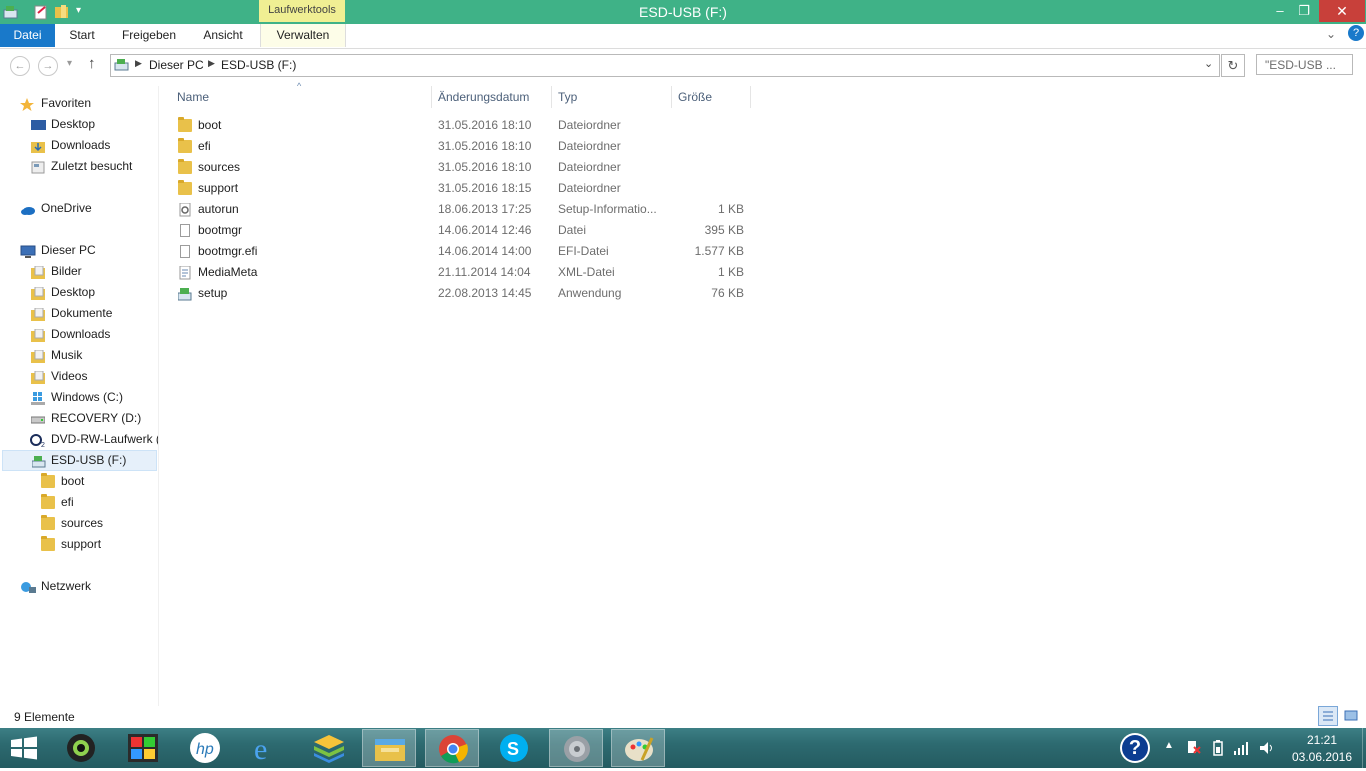 This screenshot has height=771, width=1366. I want to click on sidebar-item-usb-support: support, so click(79, 544).